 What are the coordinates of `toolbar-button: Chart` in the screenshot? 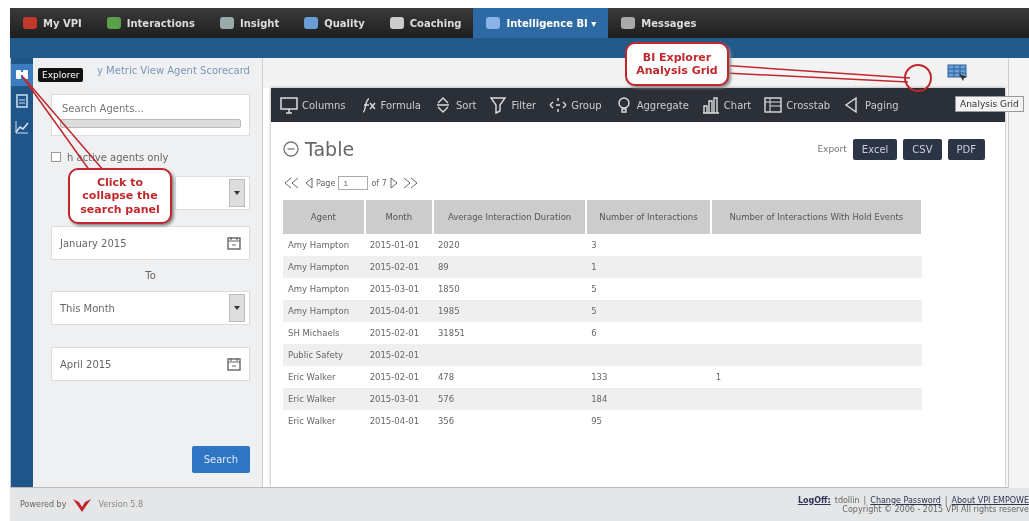 It's located at (726, 105).